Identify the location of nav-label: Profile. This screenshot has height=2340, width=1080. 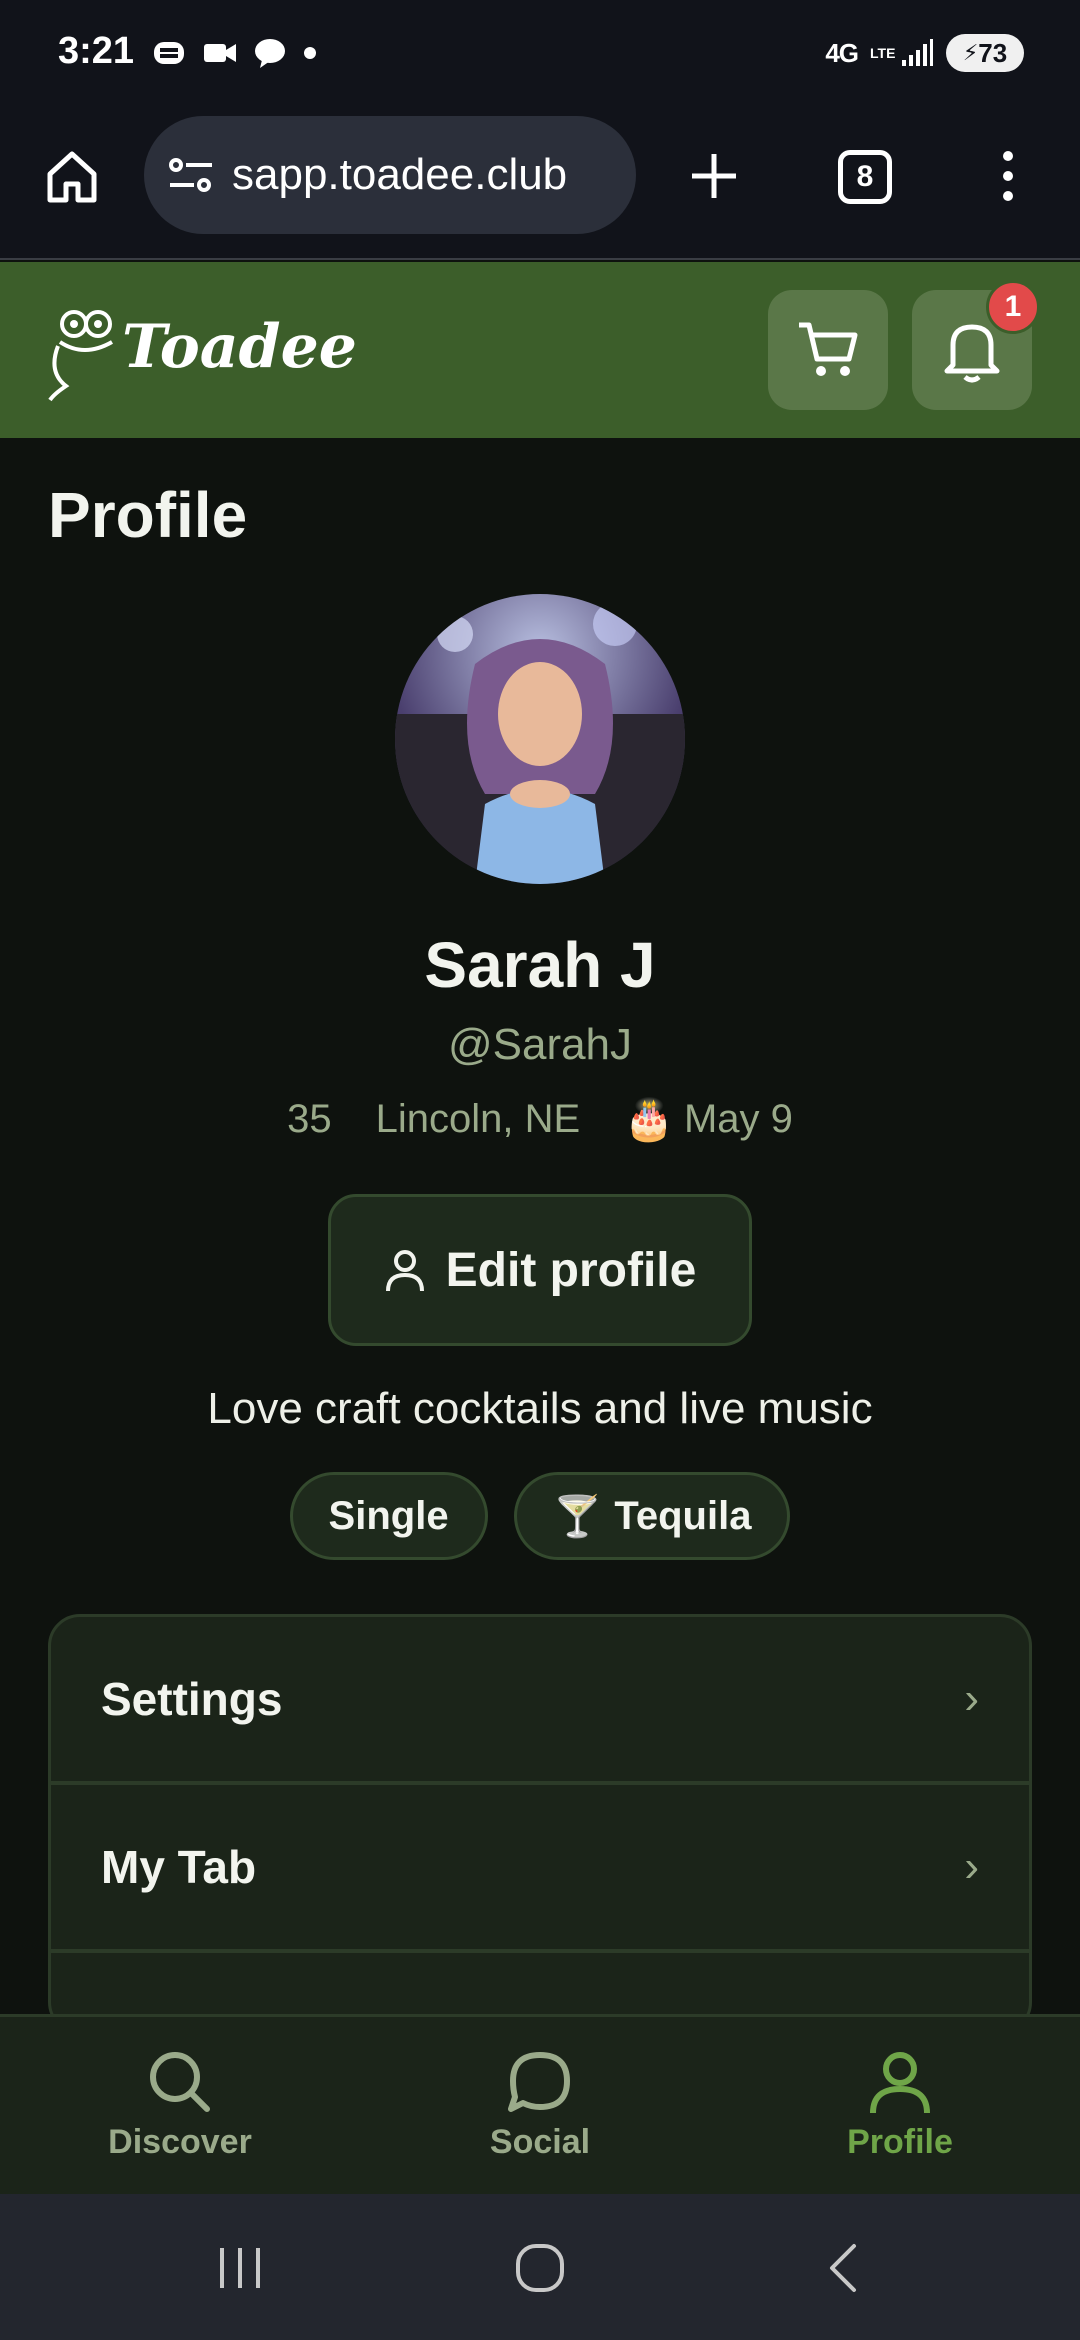
(900, 2142).